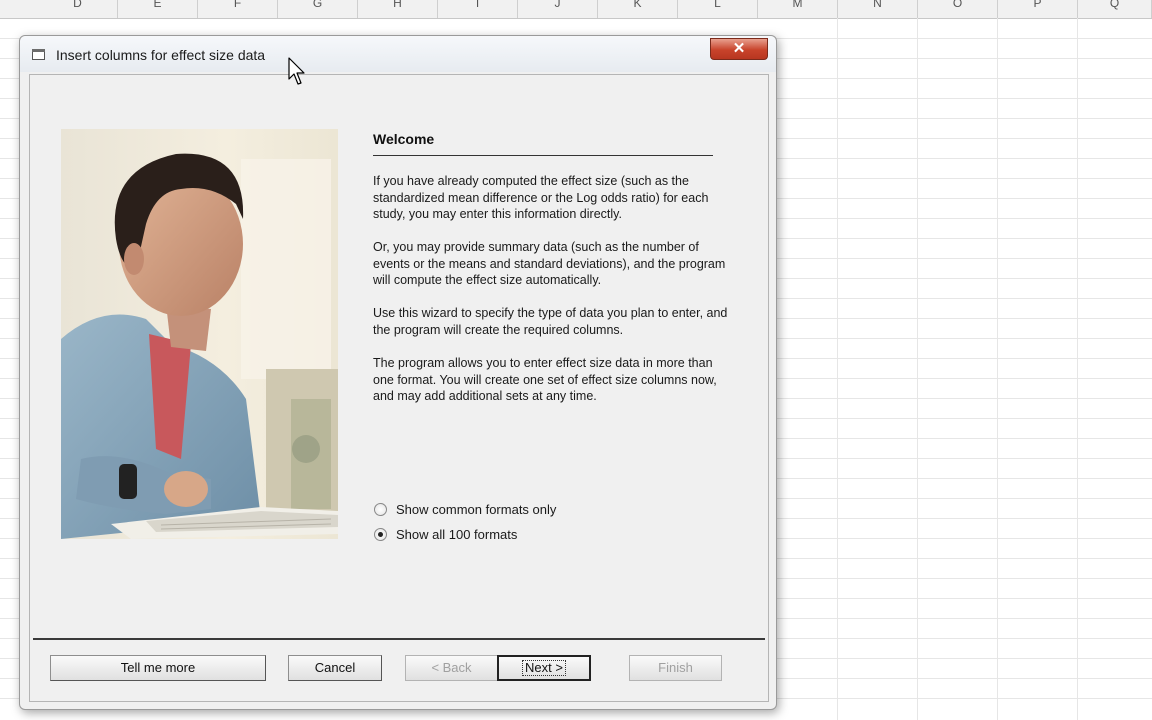  I want to click on window-icon, so click(38, 54).